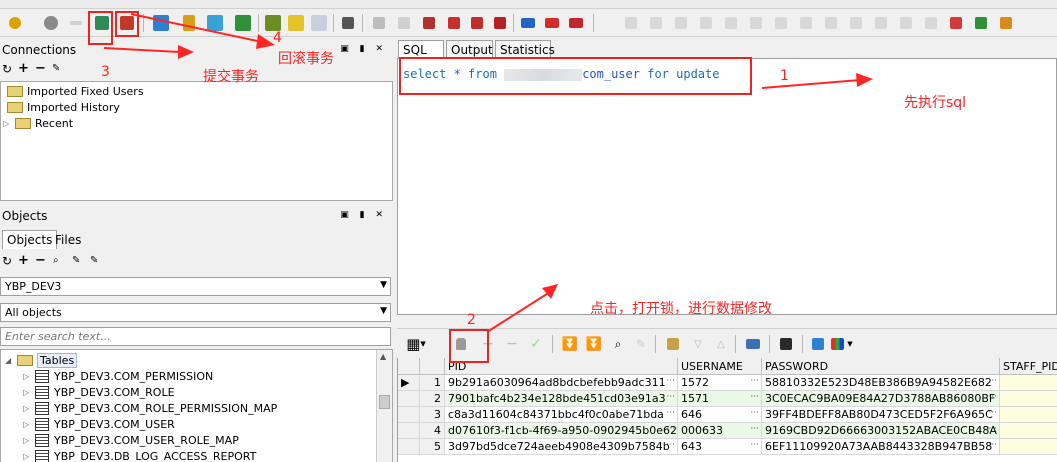 This screenshot has width=1057, height=462. What do you see at coordinates (306, 59) in the screenshot?
I see `annotation-rollback-text: 回滚事务` at bounding box center [306, 59].